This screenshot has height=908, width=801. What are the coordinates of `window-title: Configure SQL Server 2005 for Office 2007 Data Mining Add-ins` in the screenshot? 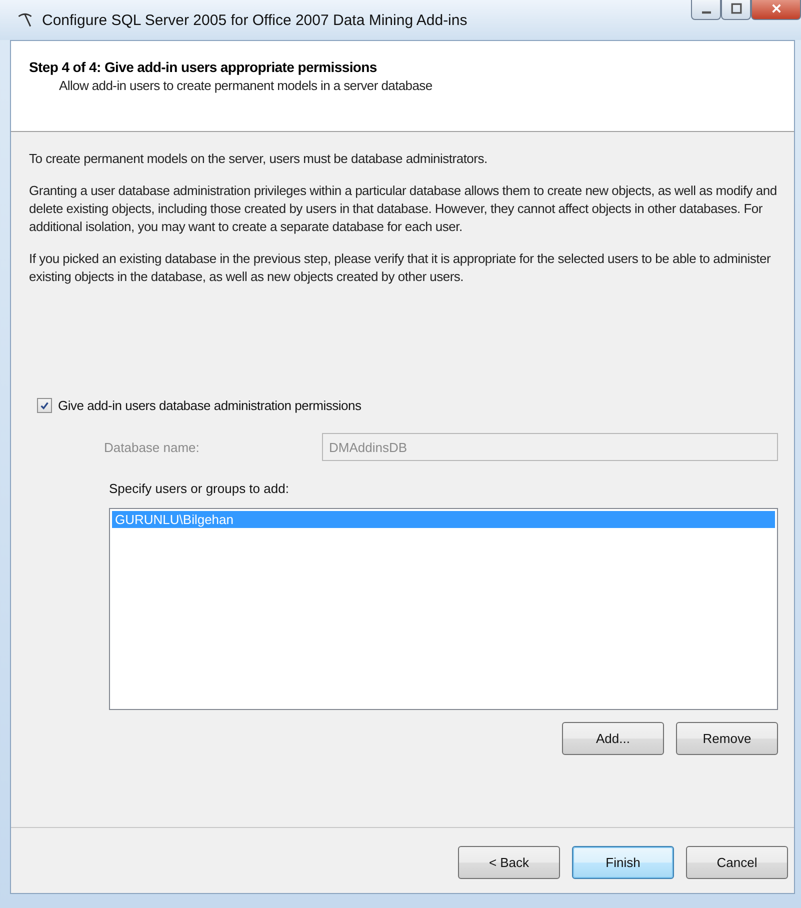 It's located at (255, 20).